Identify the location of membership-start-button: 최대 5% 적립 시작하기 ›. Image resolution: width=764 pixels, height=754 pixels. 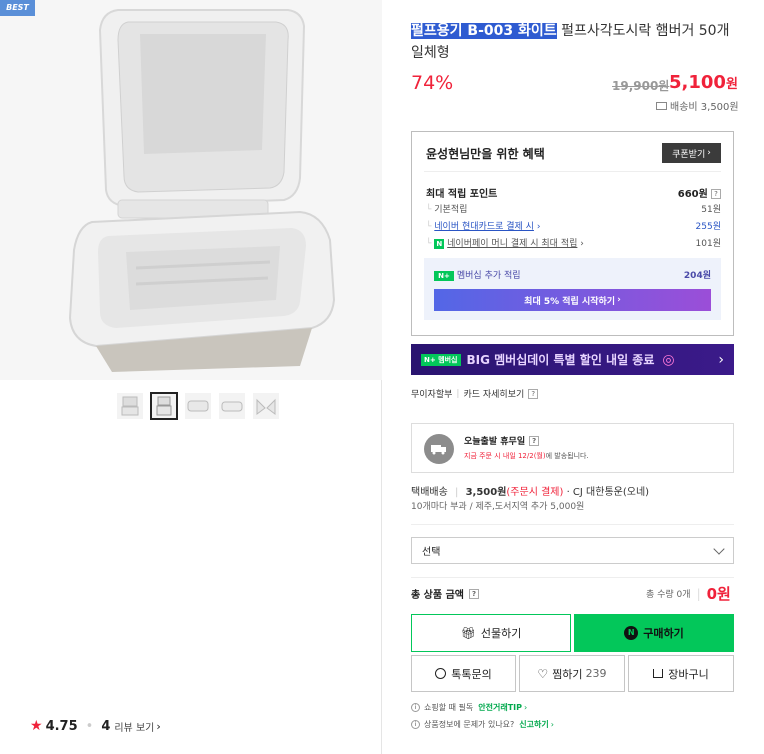
(572, 300).